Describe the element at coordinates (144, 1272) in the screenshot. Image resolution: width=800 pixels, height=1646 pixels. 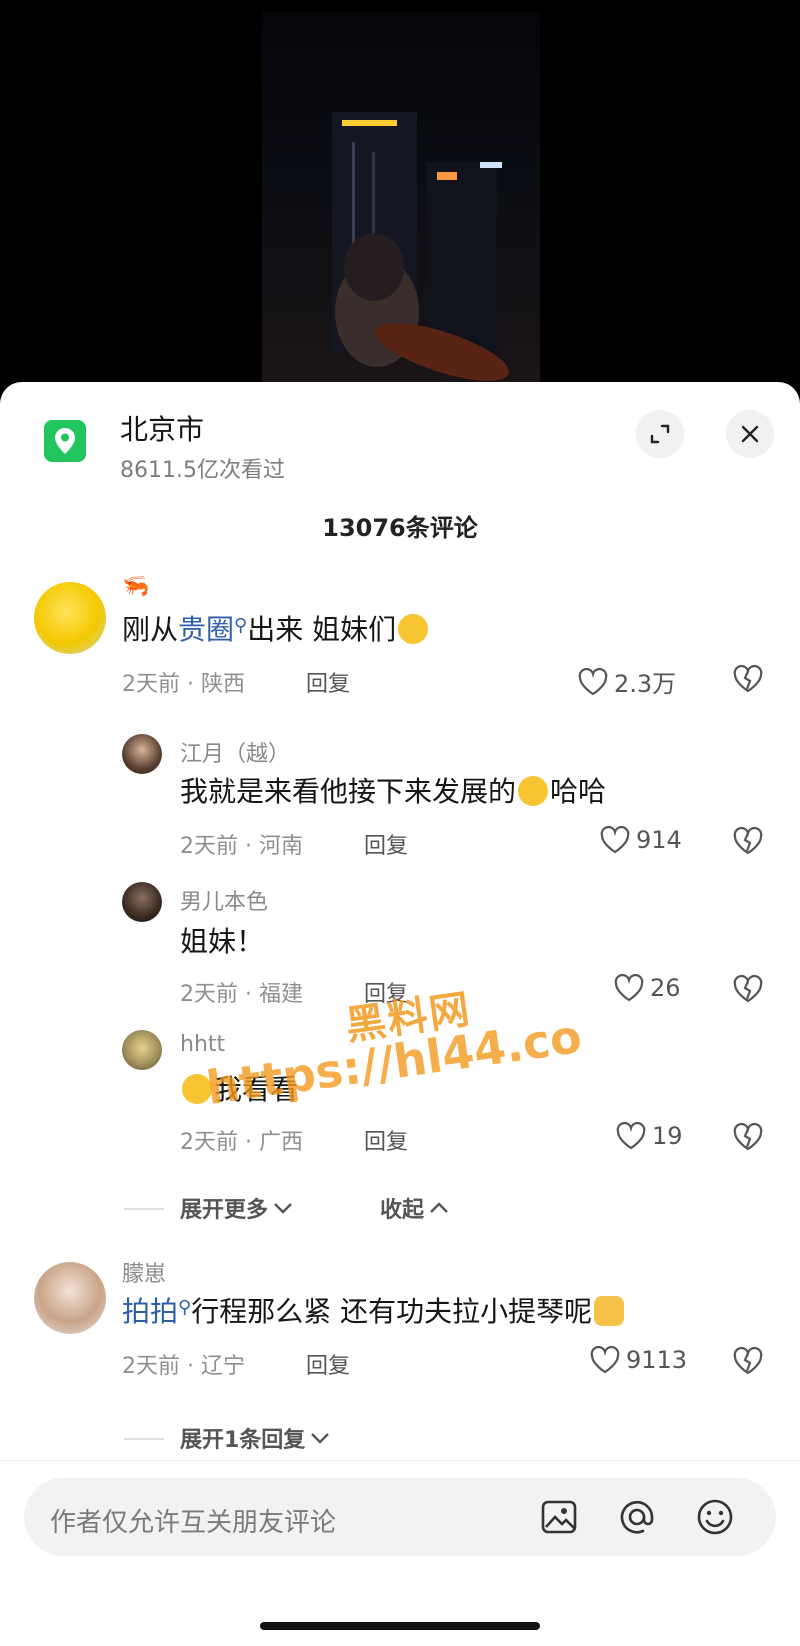
I see `comment-username: 朦崽` at that location.